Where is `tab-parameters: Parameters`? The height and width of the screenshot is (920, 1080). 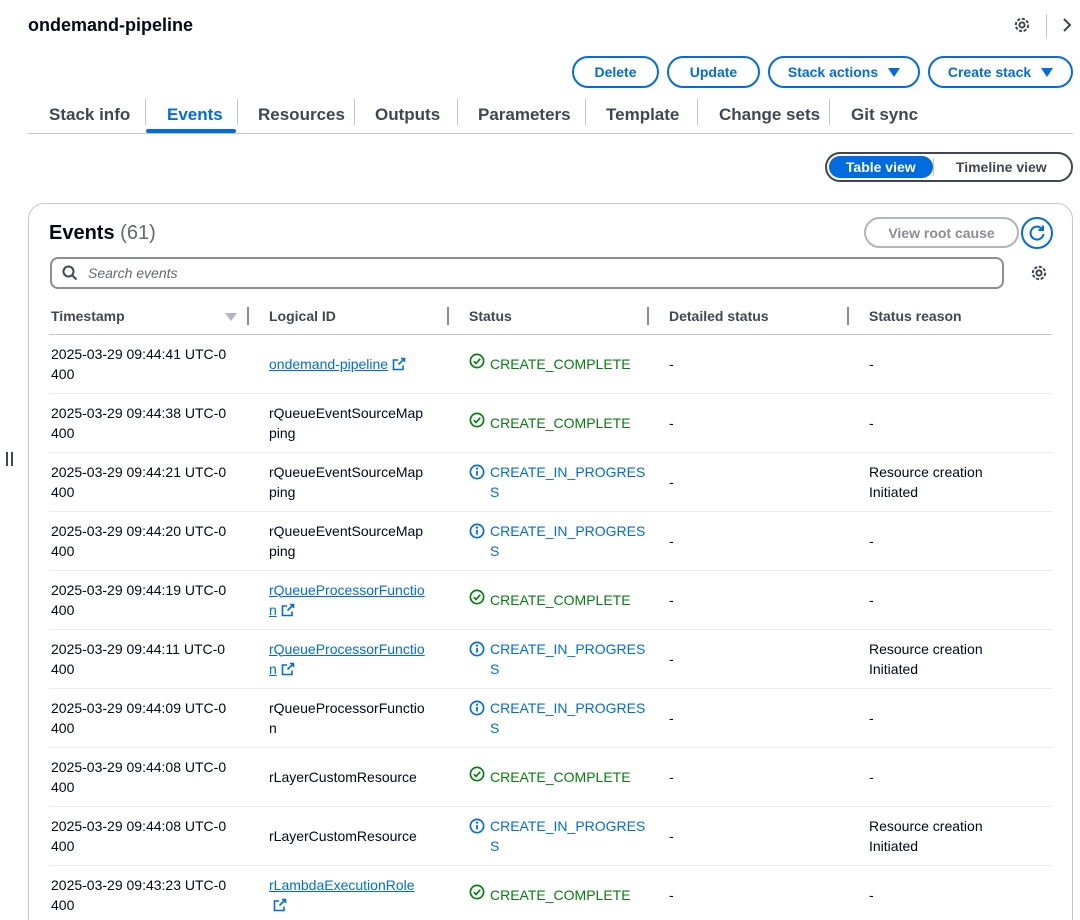
tab-parameters: Parameters is located at coordinates (524, 114).